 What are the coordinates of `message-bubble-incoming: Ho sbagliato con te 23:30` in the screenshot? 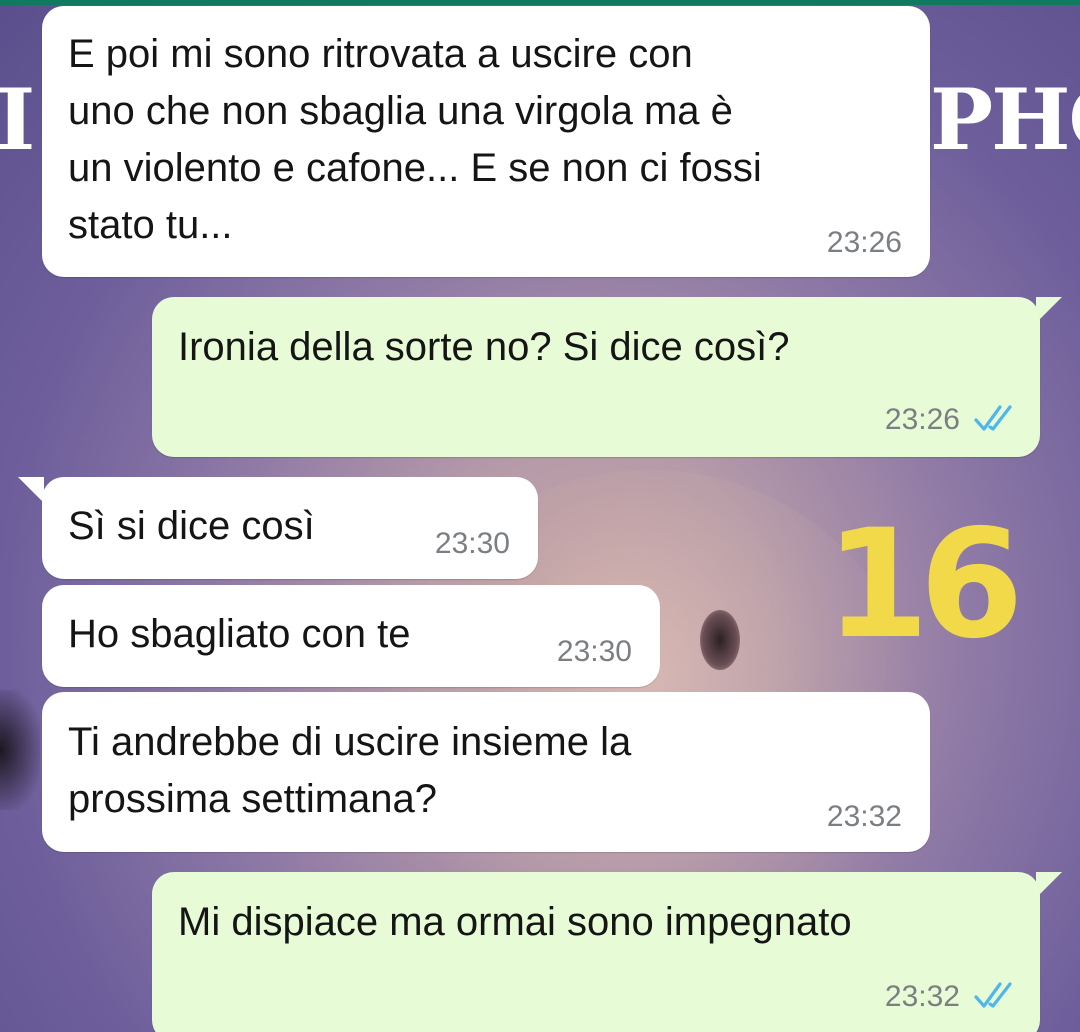 It's located at (351, 636).